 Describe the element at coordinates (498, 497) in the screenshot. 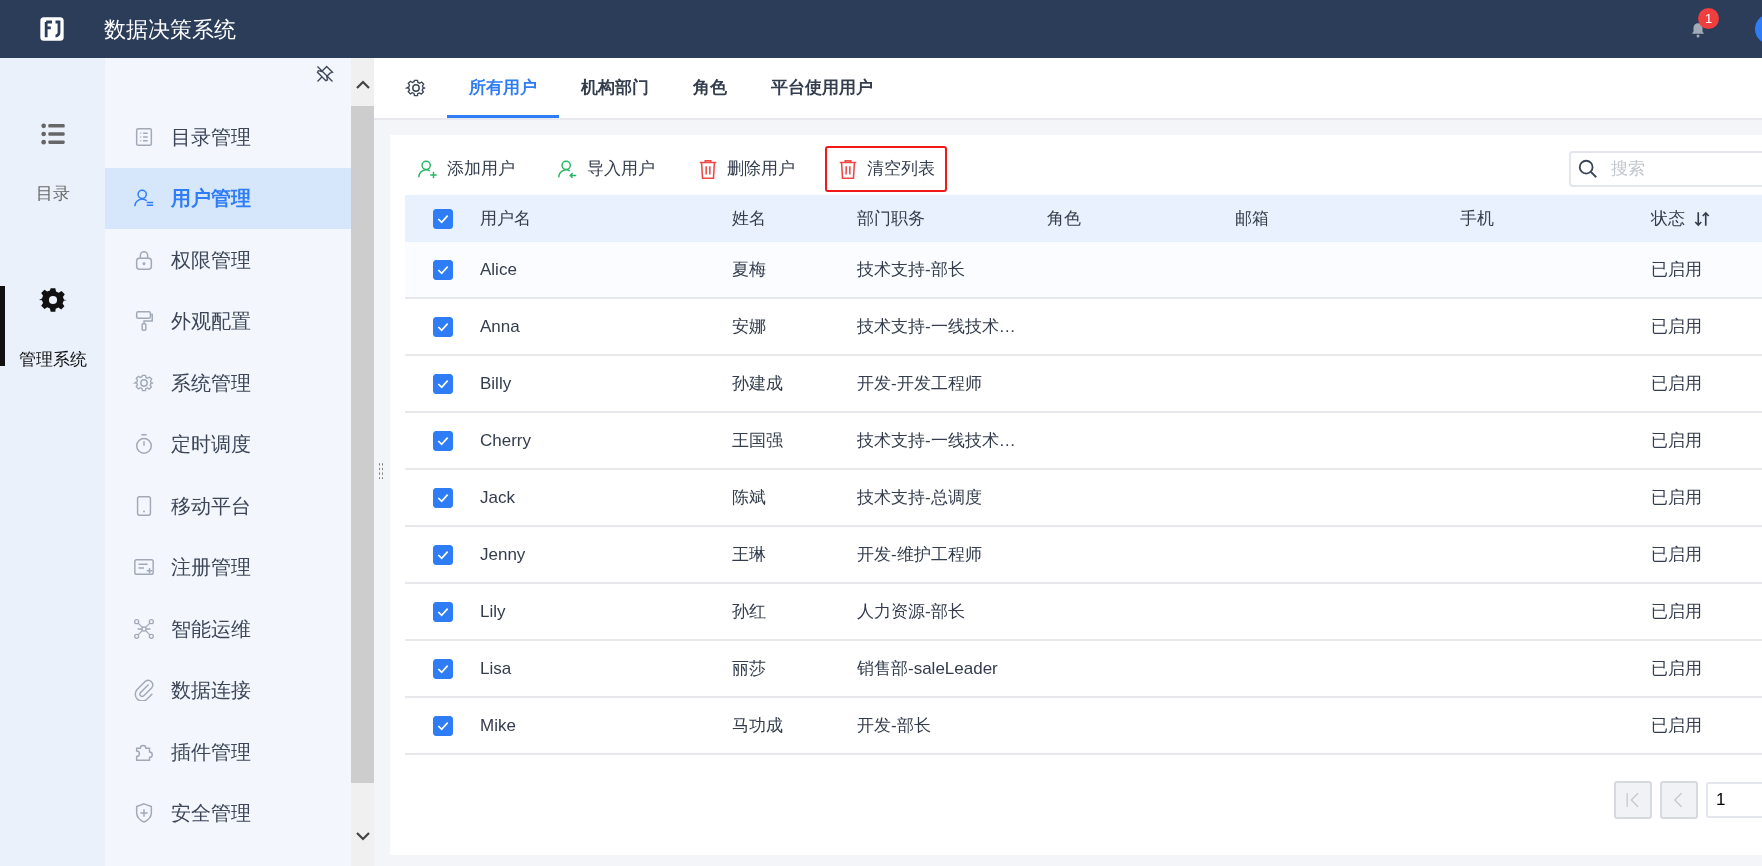

I see `table-cell-text: Jack` at that location.